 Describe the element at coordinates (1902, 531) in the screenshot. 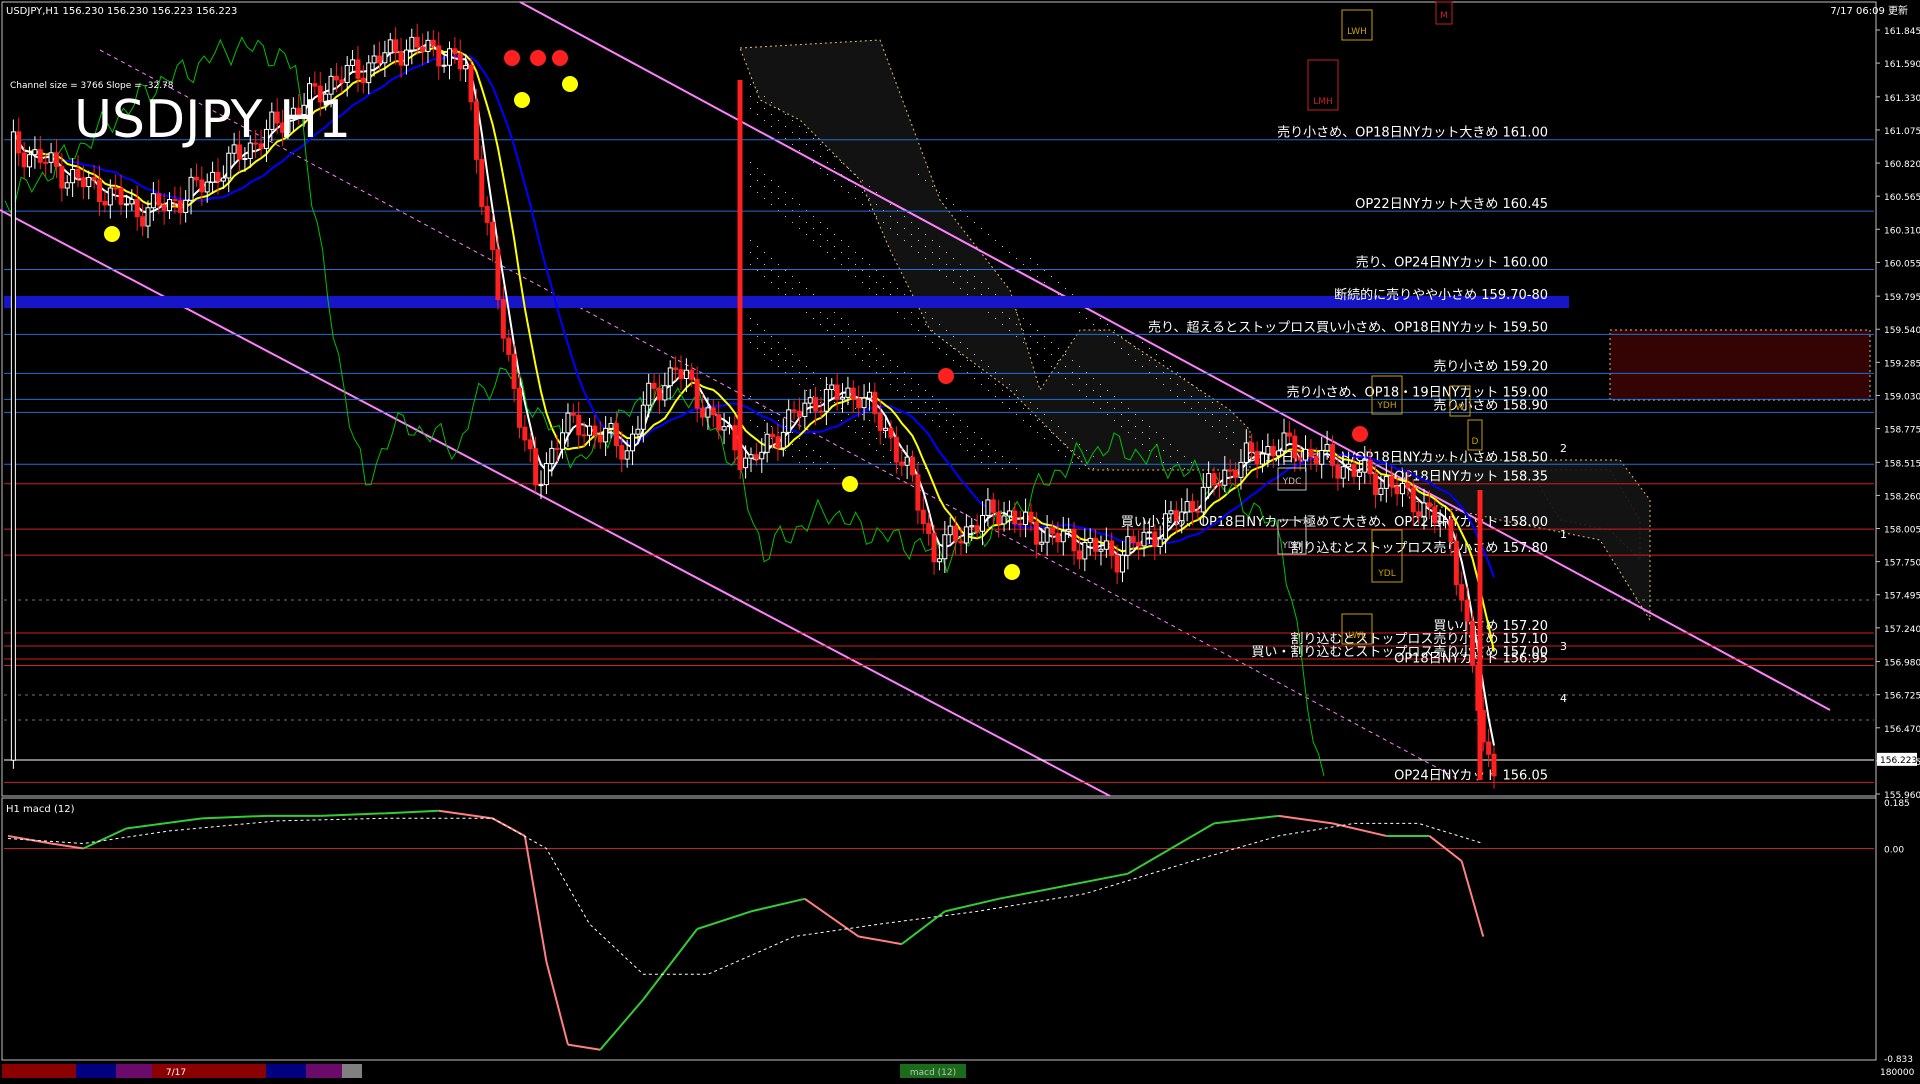

I see `price-tick-label: 158.005` at that location.